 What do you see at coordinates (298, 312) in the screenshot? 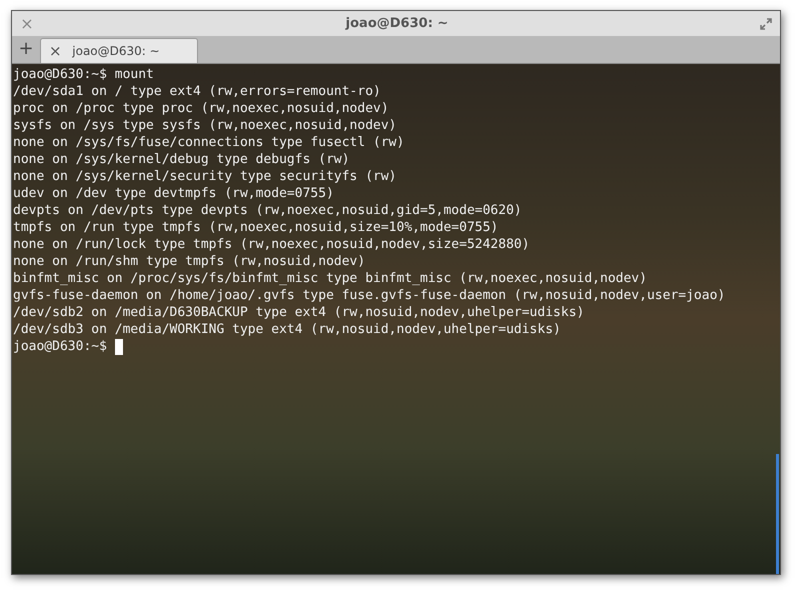
I see `terminal-line: /dev/sdb2 on /media/D630BACKUP type ext4 (rw,nosuid,nodev,uhelper=udisks)` at bounding box center [298, 312].